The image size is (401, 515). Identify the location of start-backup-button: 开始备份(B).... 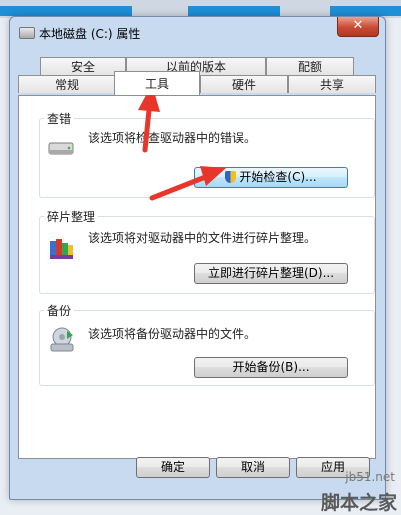
(271, 367).